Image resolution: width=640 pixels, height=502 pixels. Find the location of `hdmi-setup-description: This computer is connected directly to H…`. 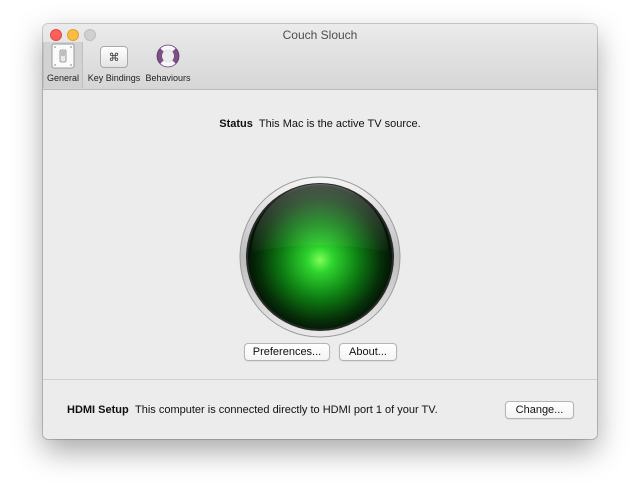

hdmi-setup-description: This computer is connected directly to H… is located at coordinates (286, 410).